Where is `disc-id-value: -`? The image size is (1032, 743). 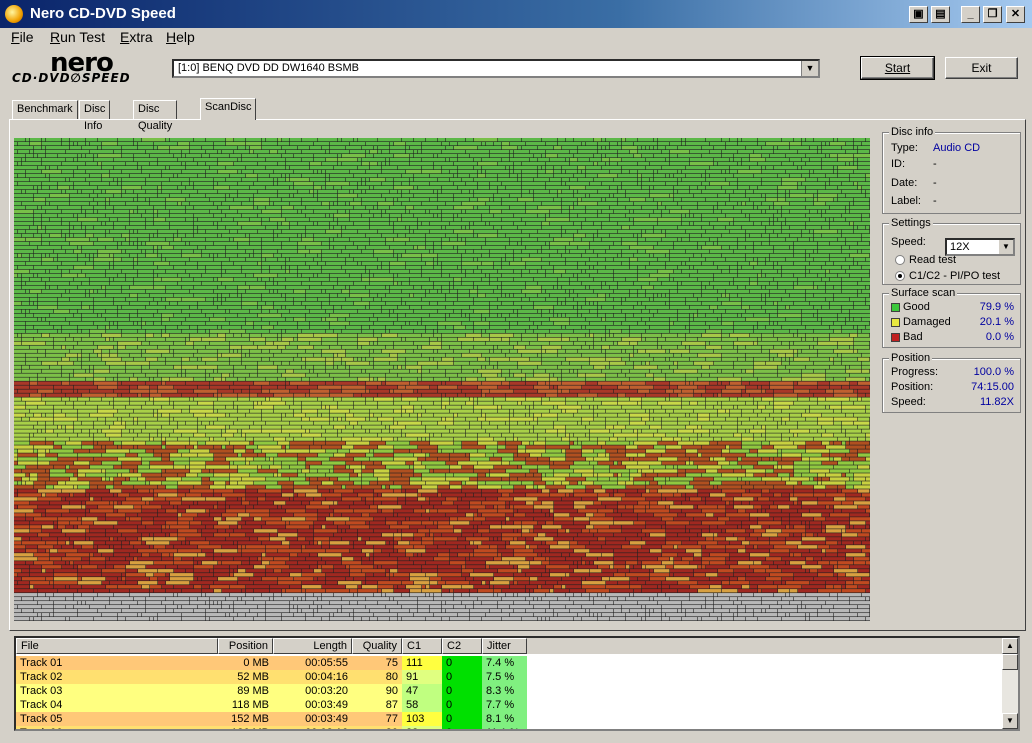 disc-id-value: - is located at coordinates (935, 164).